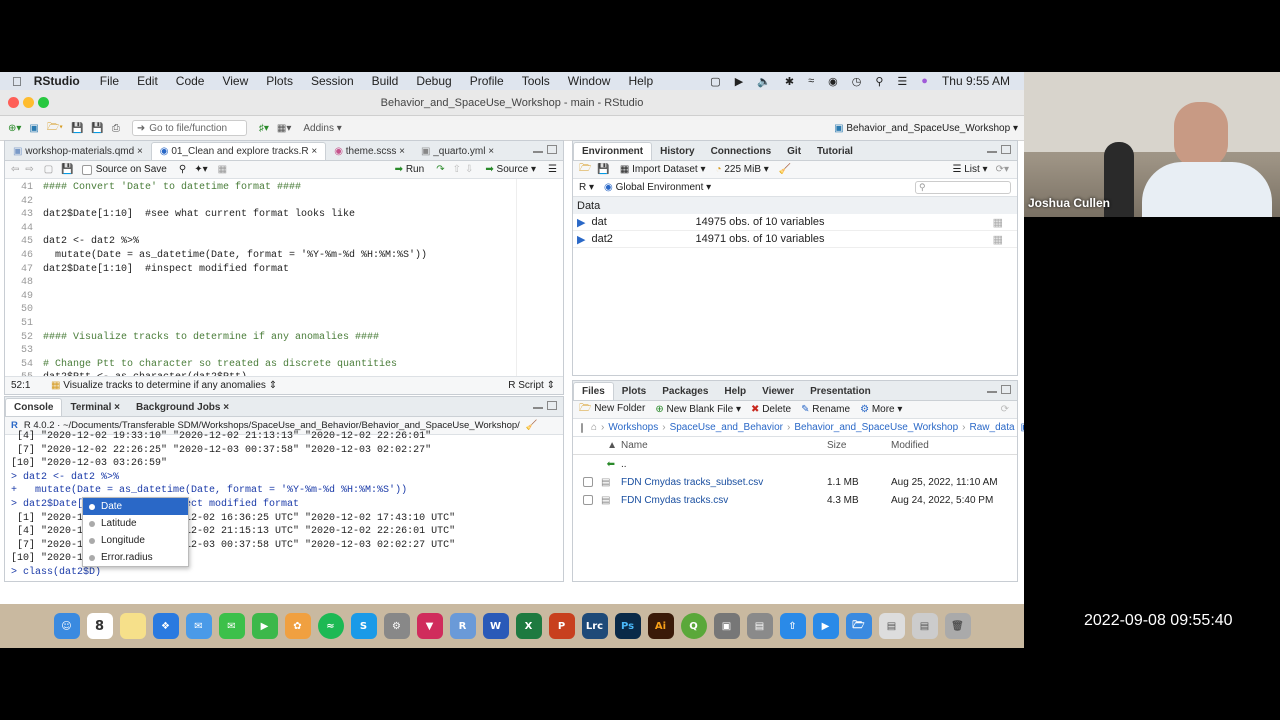  What do you see at coordinates (924, 81) in the screenshot?
I see `siri-icon: ●` at bounding box center [924, 81].